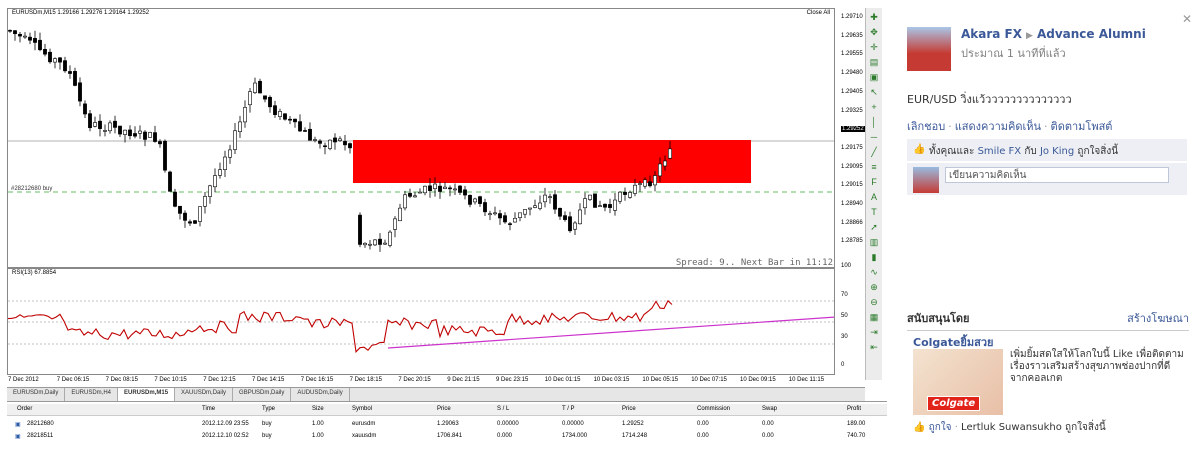 The image size is (1202, 453). What do you see at coordinates (874, 77) in the screenshot?
I see `window-icon: ▣` at bounding box center [874, 77].